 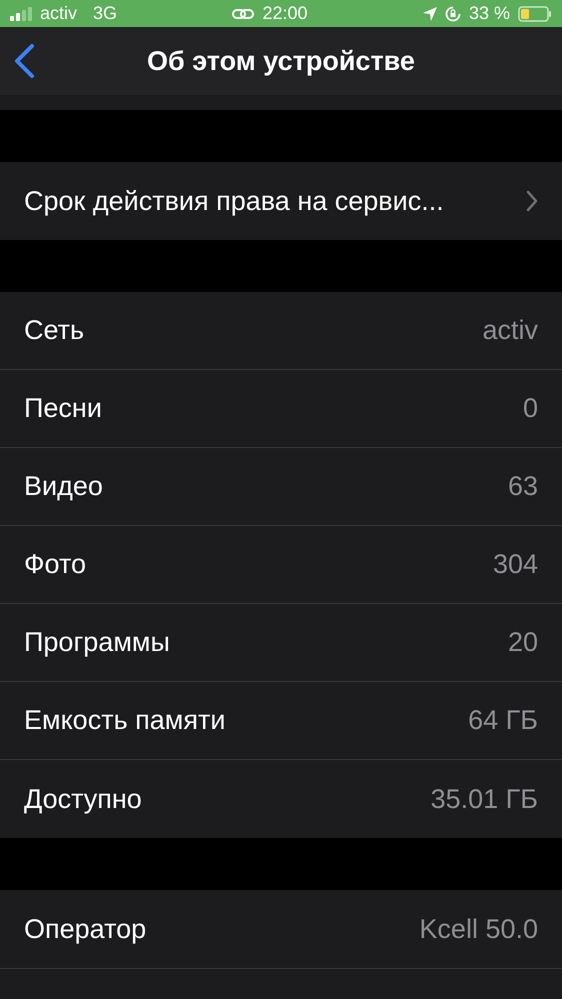 What do you see at coordinates (510, 331) in the screenshot?
I see `row-value: activ` at bounding box center [510, 331].